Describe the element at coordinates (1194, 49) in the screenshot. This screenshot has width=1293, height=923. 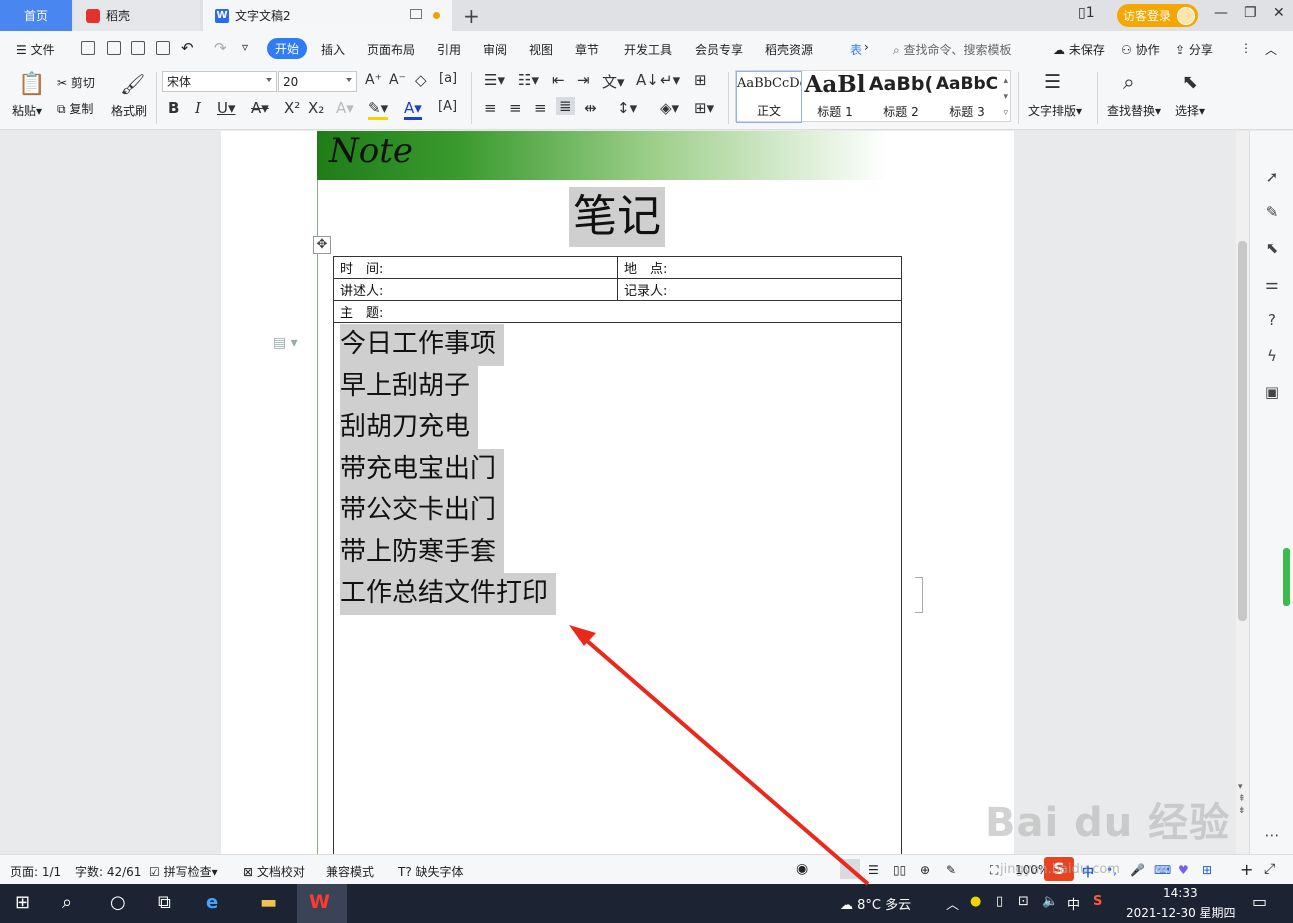
I see `share-button: ⇪ 分享` at that location.